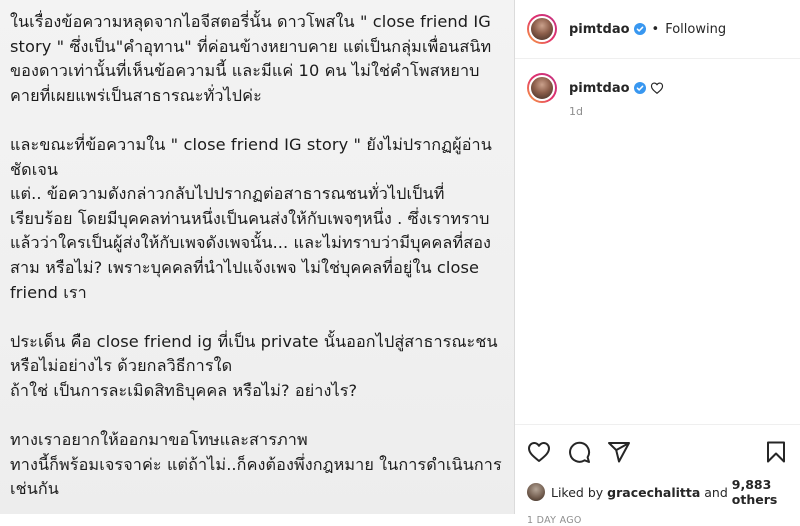 Image resolution: width=800 pixels, height=526 pixels. What do you see at coordinates (695, 29) in the screenshot?
I see `following-button: Following` at bounding box center [695, 29].